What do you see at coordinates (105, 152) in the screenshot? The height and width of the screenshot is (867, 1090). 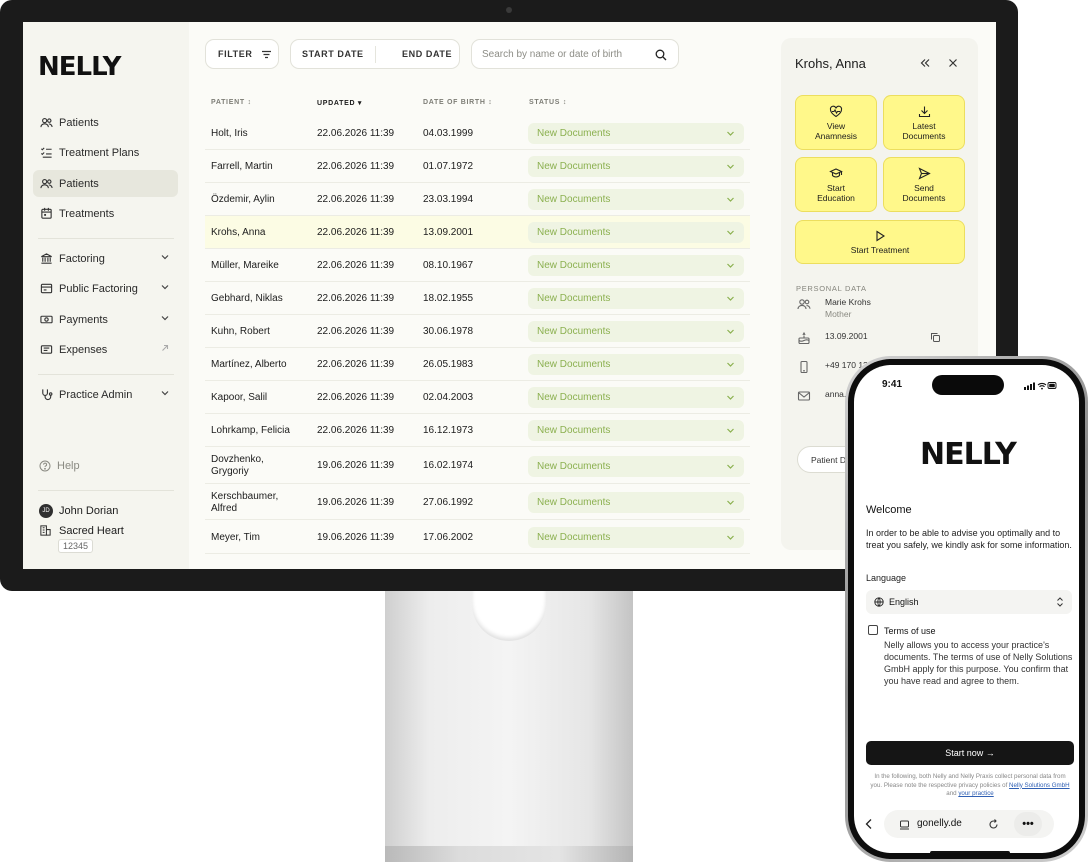 I see `sidebar-item-treatment-plans: Treatment Plans` at bounding box center [105, 152].